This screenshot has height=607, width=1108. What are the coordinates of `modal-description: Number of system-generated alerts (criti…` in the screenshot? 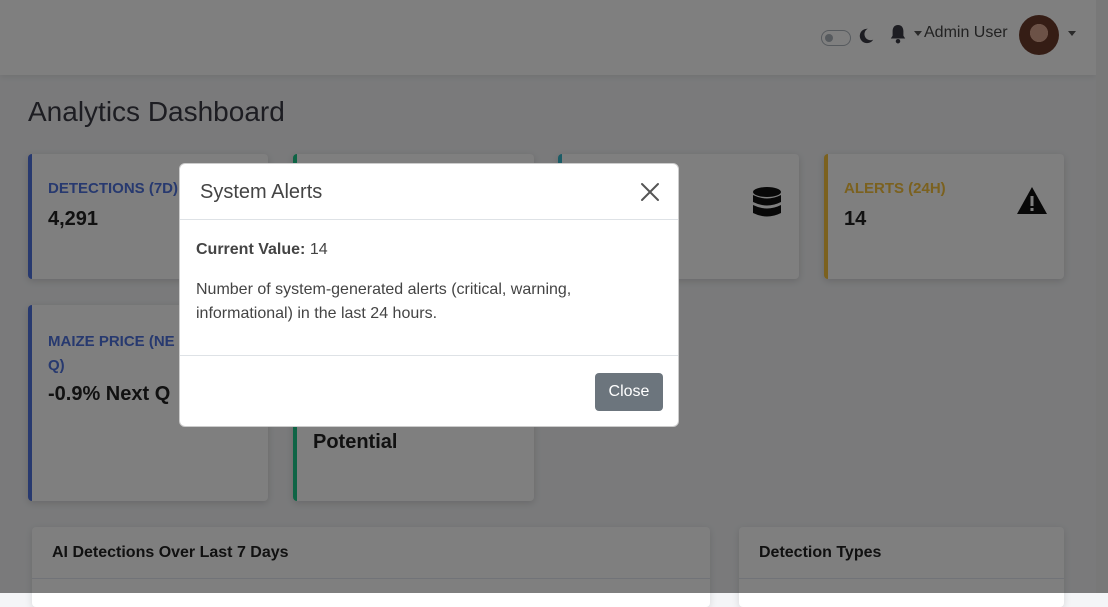 It's located at (384, 301).